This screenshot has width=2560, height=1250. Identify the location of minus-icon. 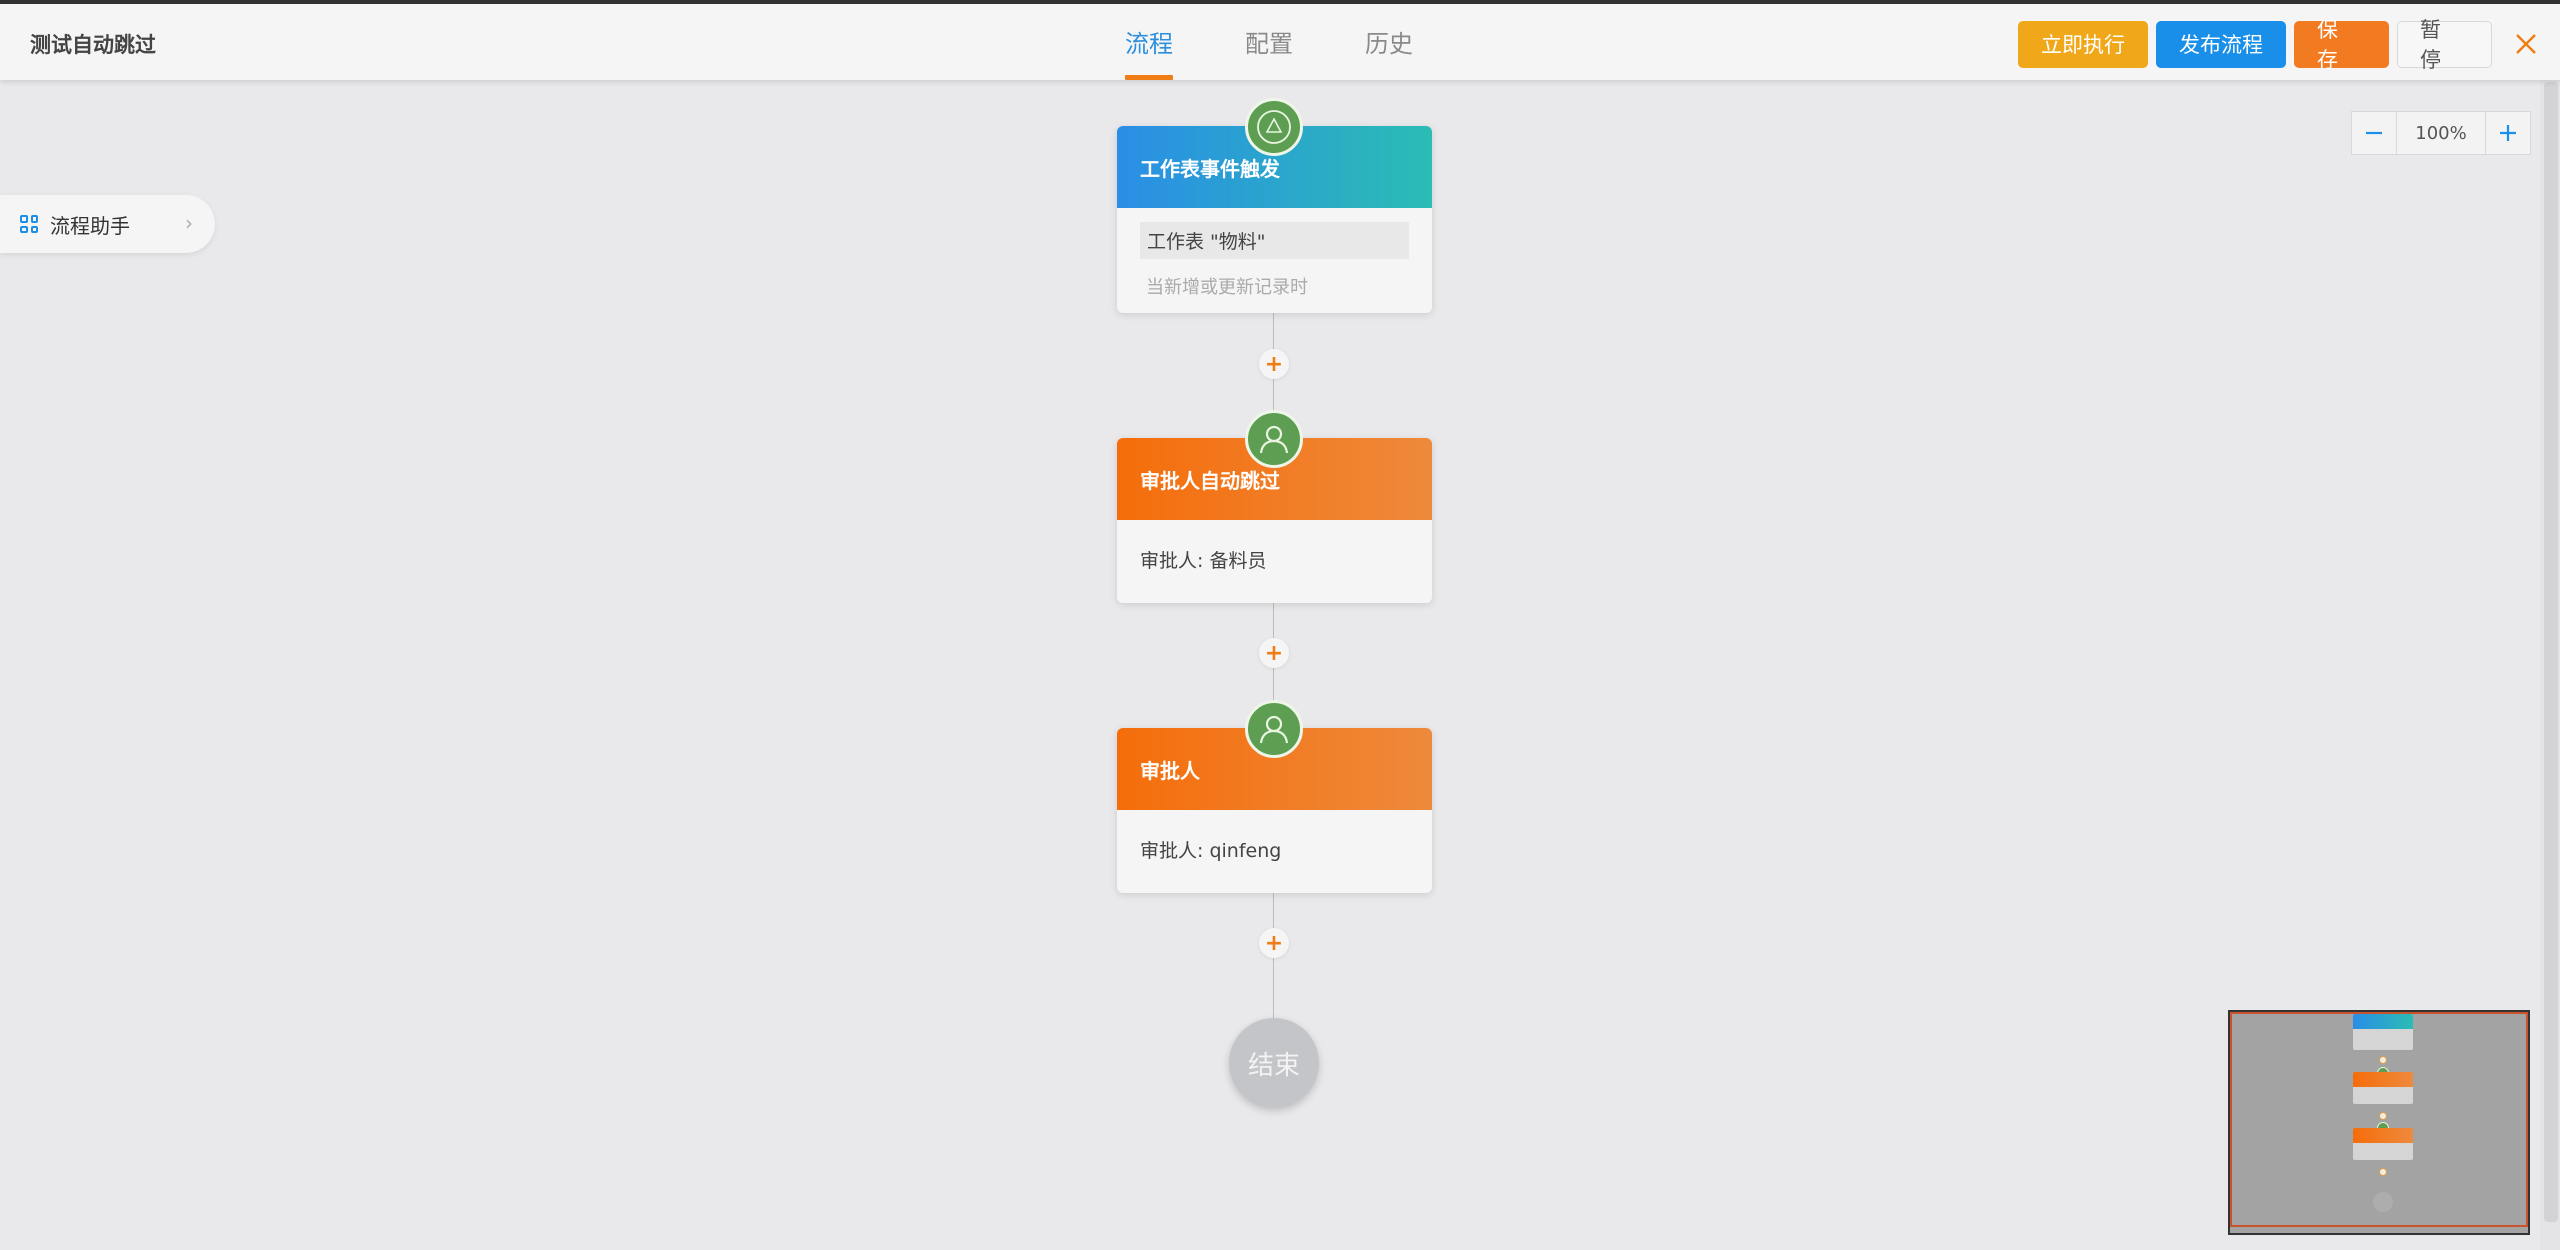
(2374, 133).